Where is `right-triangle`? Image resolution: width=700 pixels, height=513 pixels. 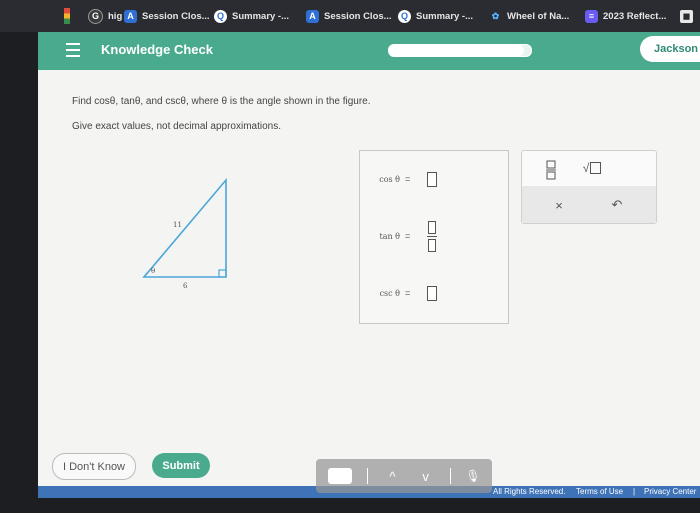
right-triangle is located at coordinates (184, 227).